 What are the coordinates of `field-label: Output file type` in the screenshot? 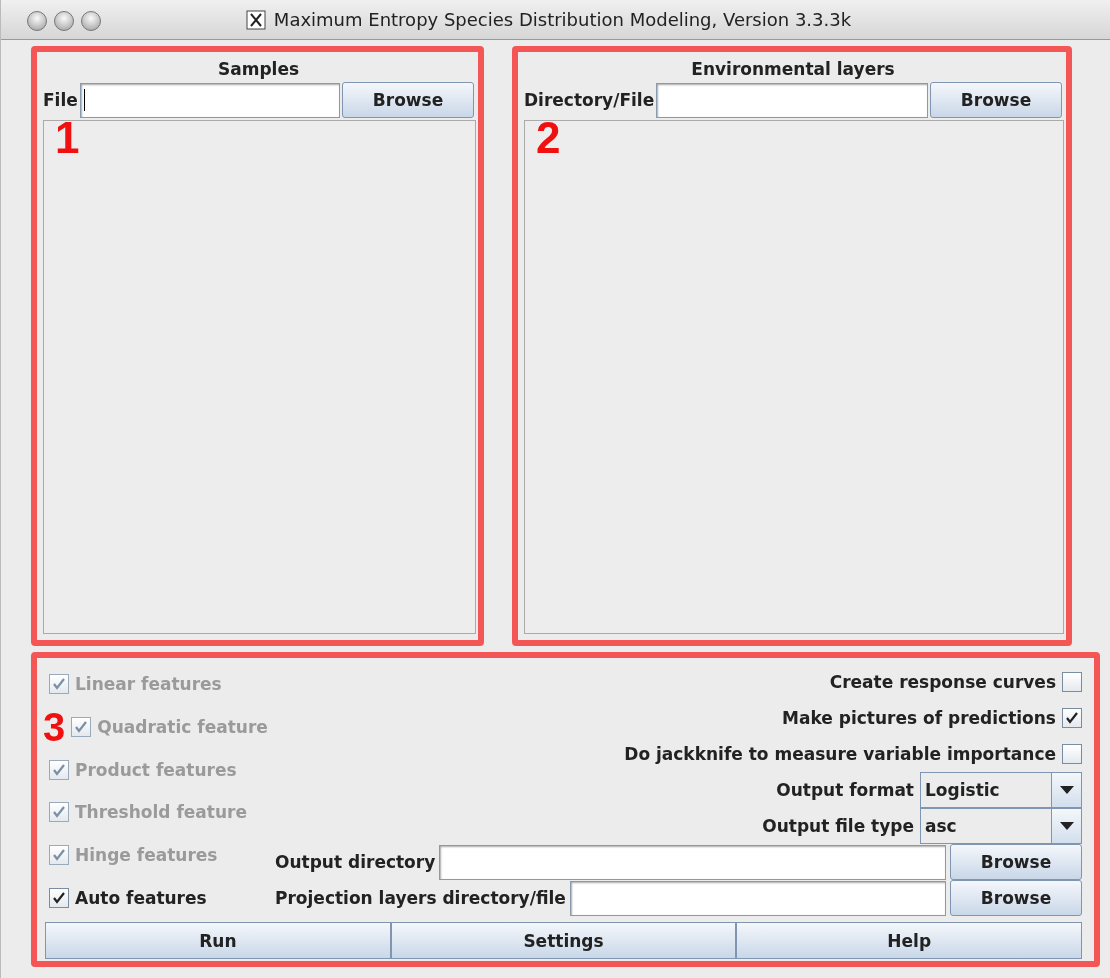 It's located at (838, 826).